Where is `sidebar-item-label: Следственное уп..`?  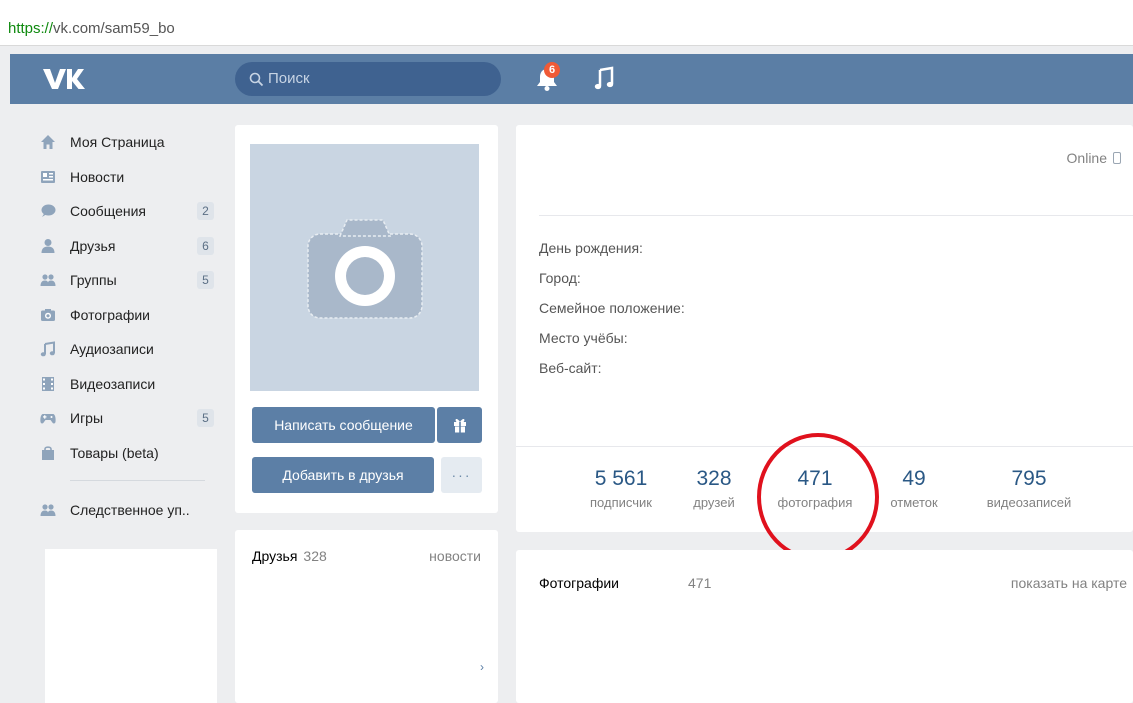
sidebar-item-label: Следственное уп.. is located at coordinates (130, 510).